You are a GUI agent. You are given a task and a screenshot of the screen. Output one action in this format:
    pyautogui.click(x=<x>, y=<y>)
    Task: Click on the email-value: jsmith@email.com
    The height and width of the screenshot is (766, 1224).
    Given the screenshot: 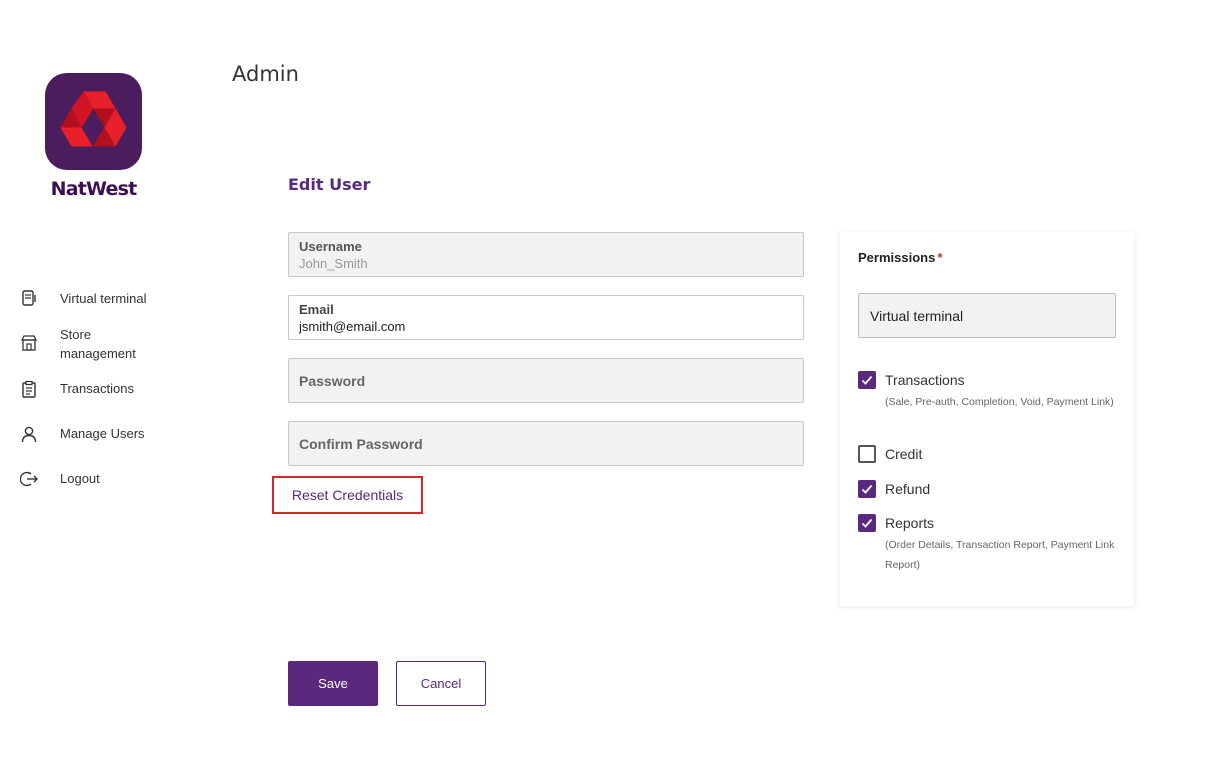 What is the action you would take?
    pyautogui.click(x=546, y=327)
    